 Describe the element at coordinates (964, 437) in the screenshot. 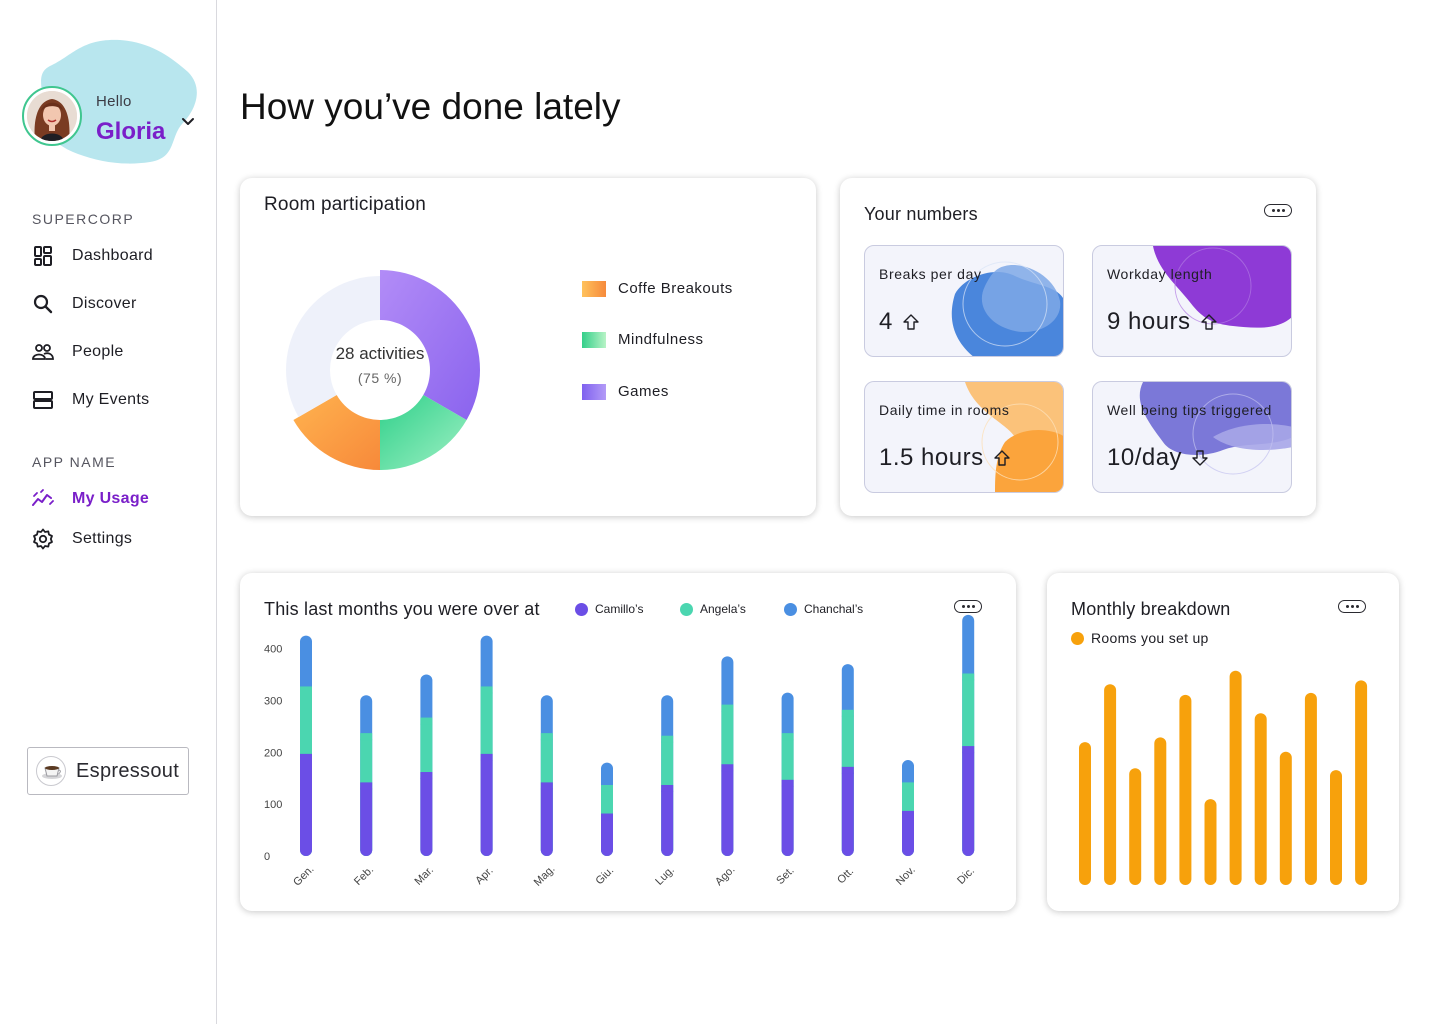

I see `stat-tile-daily-time-in-rooms: Daily time in rooms 1.5 hours` at that location.